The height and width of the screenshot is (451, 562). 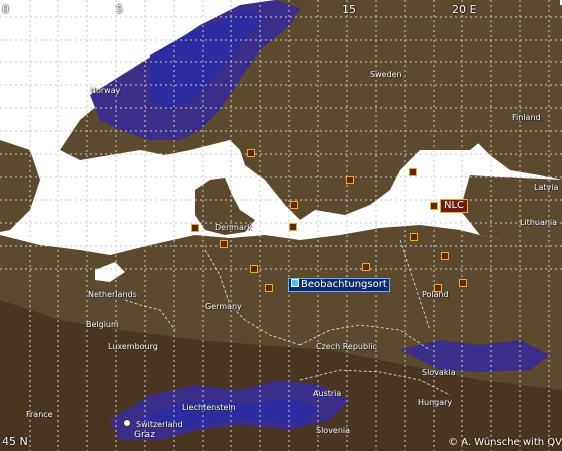 What do you see at coordinates (435, 402) in the screenshot?
I see `country-label-hungary: Hungary` at bounding box center [435, 402].